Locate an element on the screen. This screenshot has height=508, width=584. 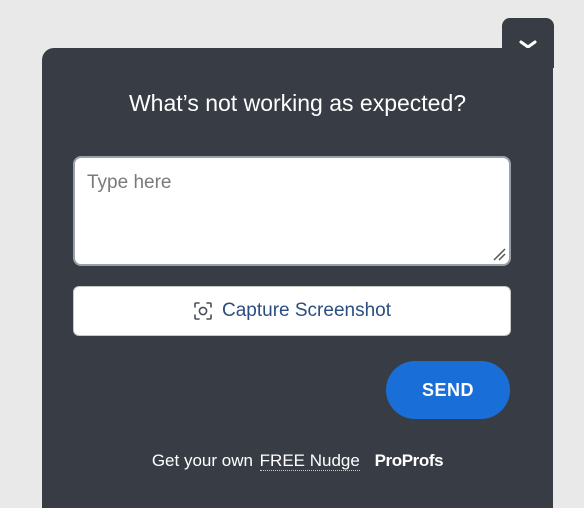
capture-screenshot-label: Capture Screenshot is located at coordinates (306, 310).